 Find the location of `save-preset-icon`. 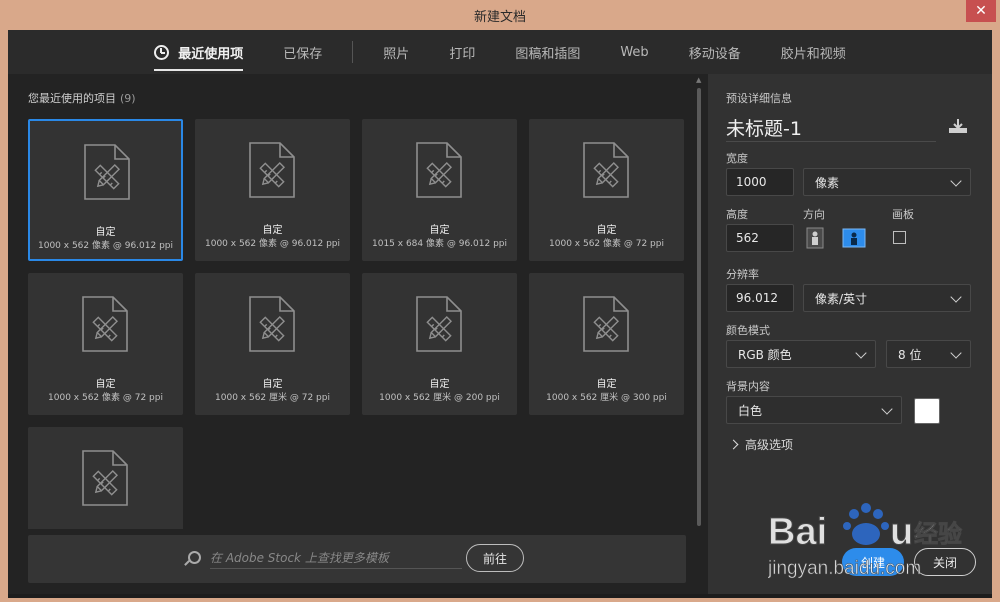

save-preset-icon is located at coordinates (958, 126).